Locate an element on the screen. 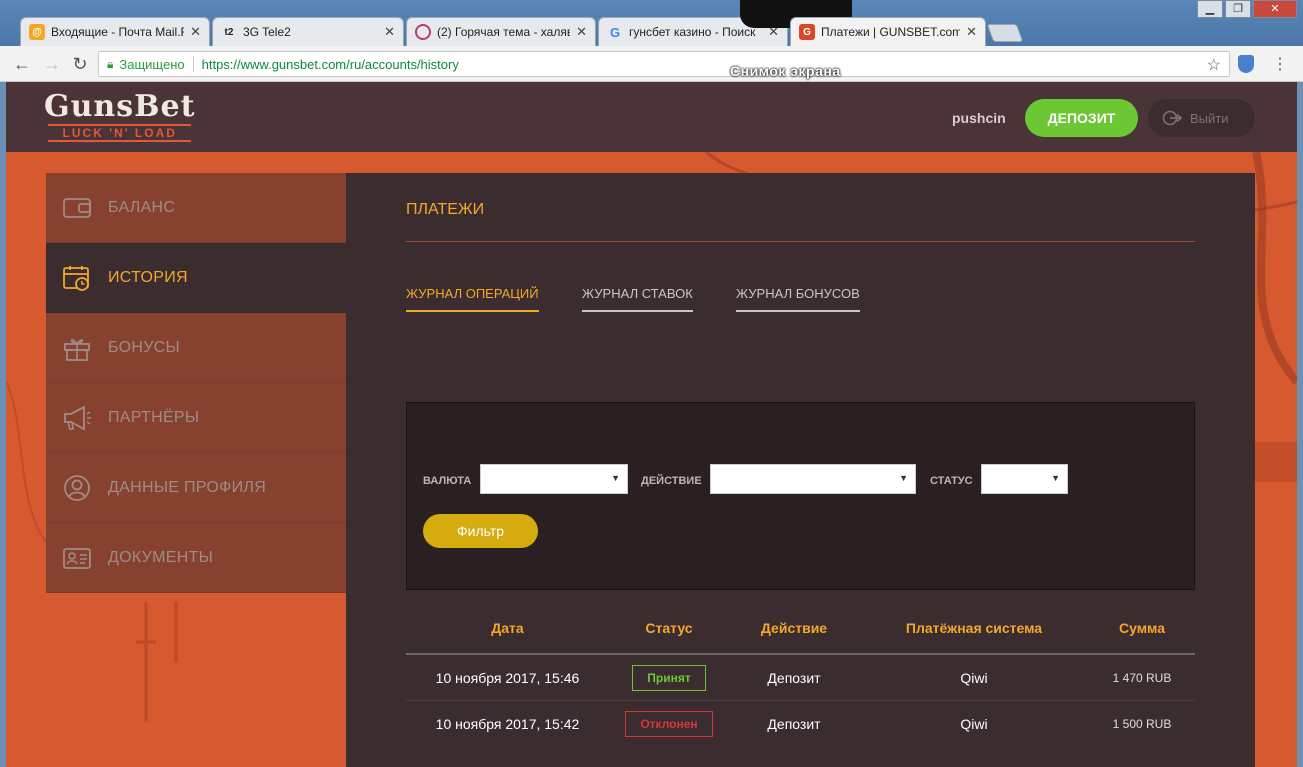  status-badge: Принят is located at coordinates (669, 677).